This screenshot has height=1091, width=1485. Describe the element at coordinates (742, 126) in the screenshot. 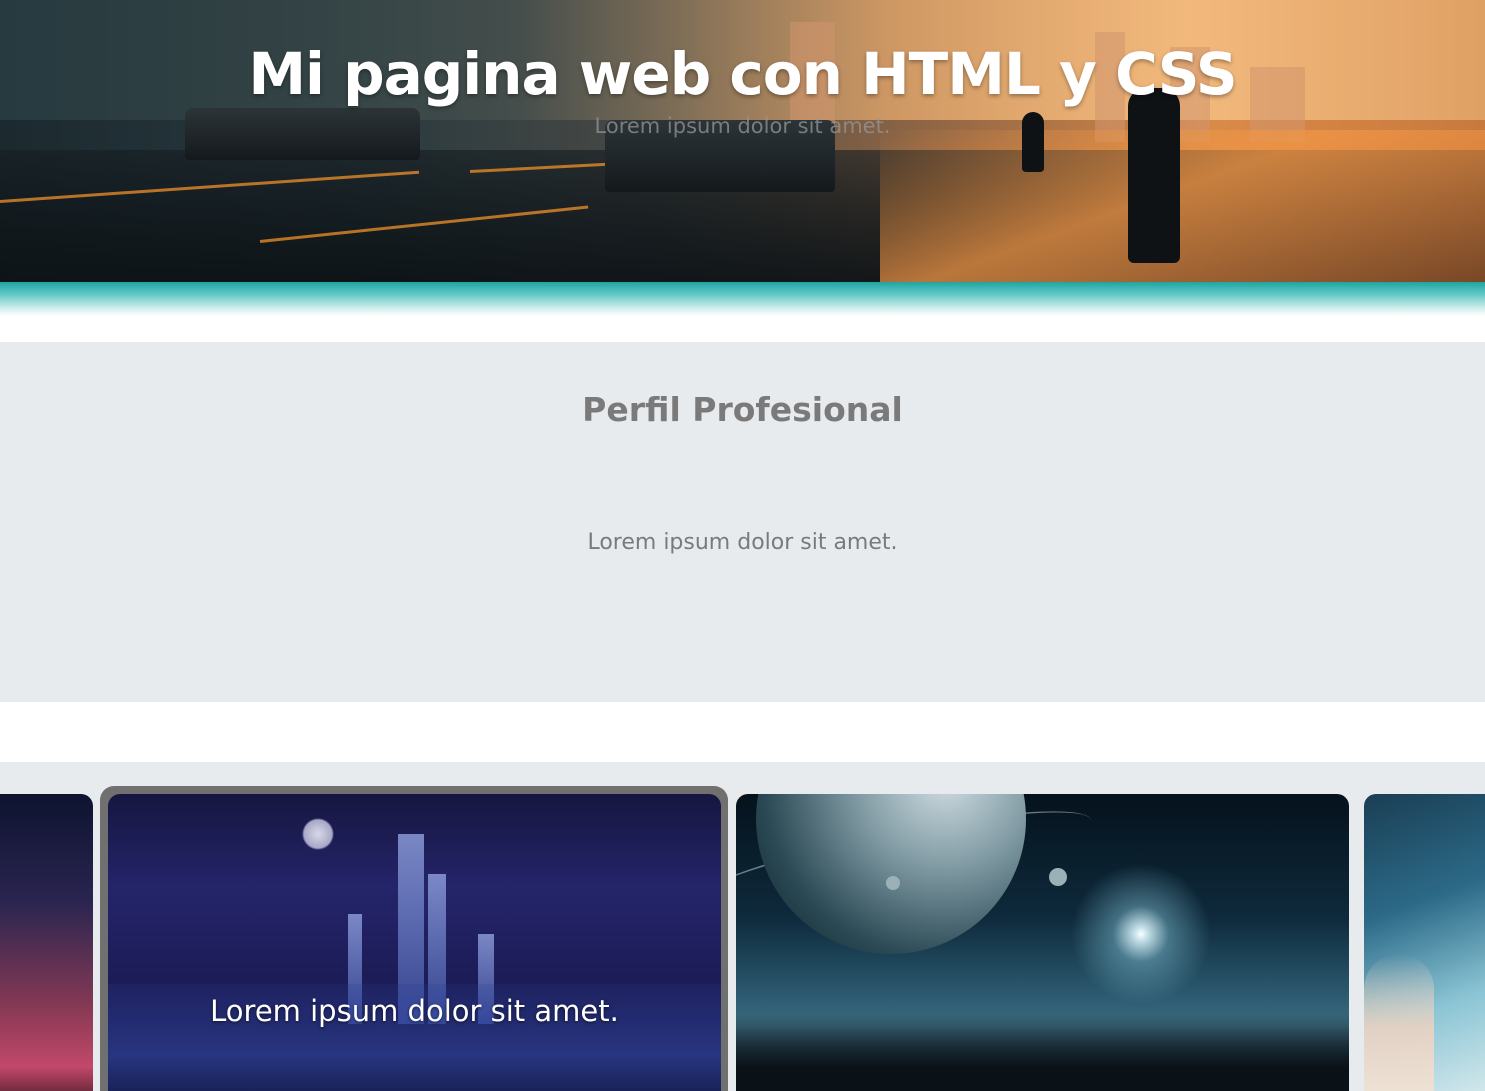

I see `page-subtitle: Lorem ipsum dolor sit amet.` at that location.